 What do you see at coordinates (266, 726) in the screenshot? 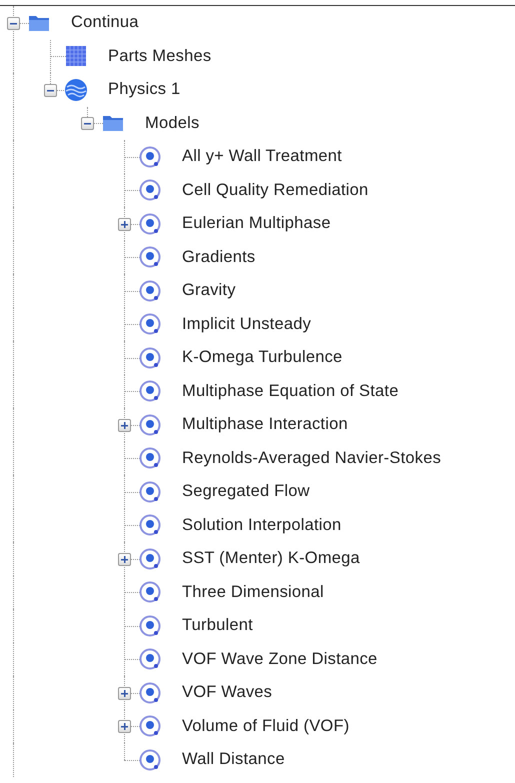
I see `tree-item: Volume of Fluid (VOF)` at bounding box center [266, 726].